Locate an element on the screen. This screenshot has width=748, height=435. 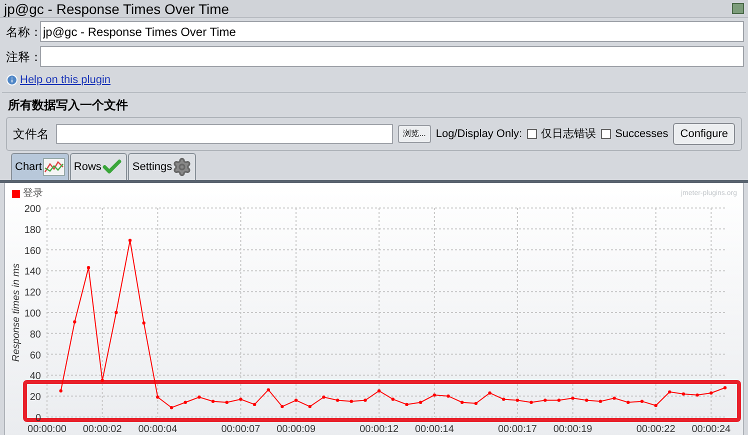
y-tick-label: 140 is located at coordinates (32, 272).